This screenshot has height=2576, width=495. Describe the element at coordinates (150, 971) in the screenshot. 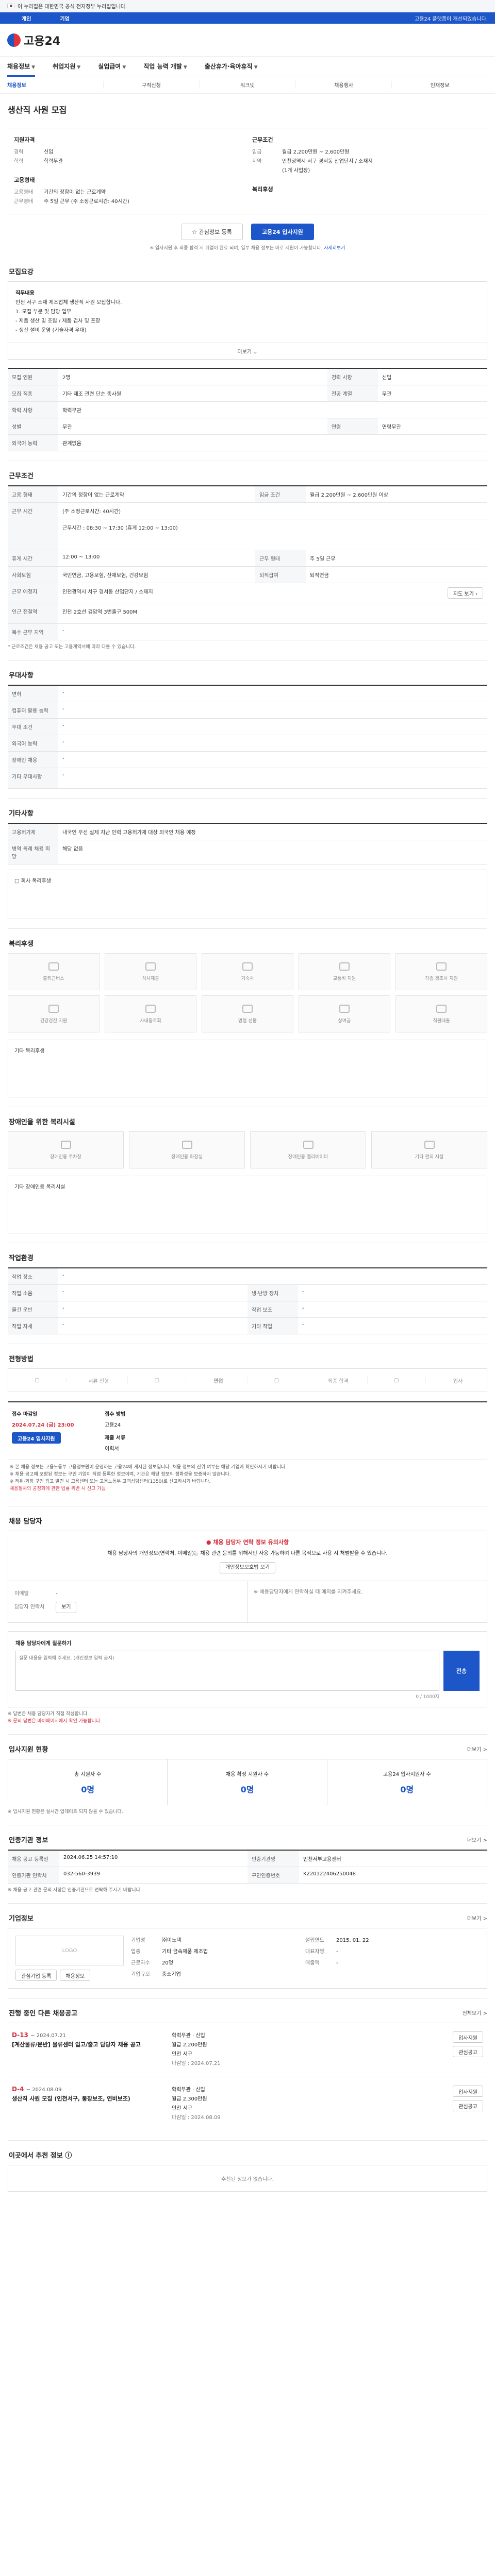

I see `welfare-card: 식사제공` at that location.